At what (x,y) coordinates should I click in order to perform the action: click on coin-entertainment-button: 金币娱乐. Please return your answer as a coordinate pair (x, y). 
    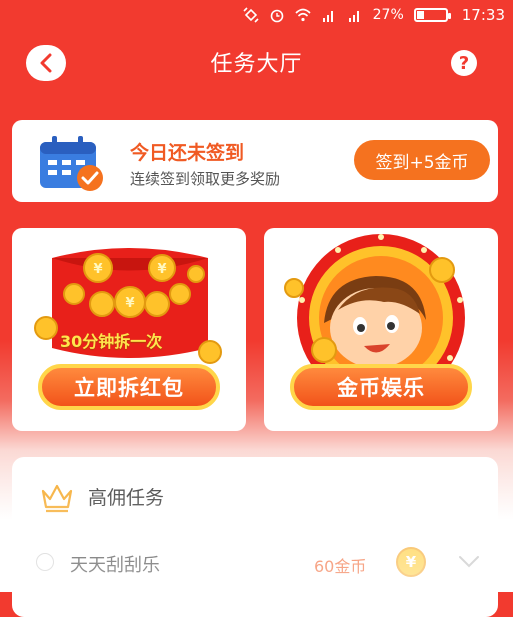
    Looking at the image, I should click on (381, 387).